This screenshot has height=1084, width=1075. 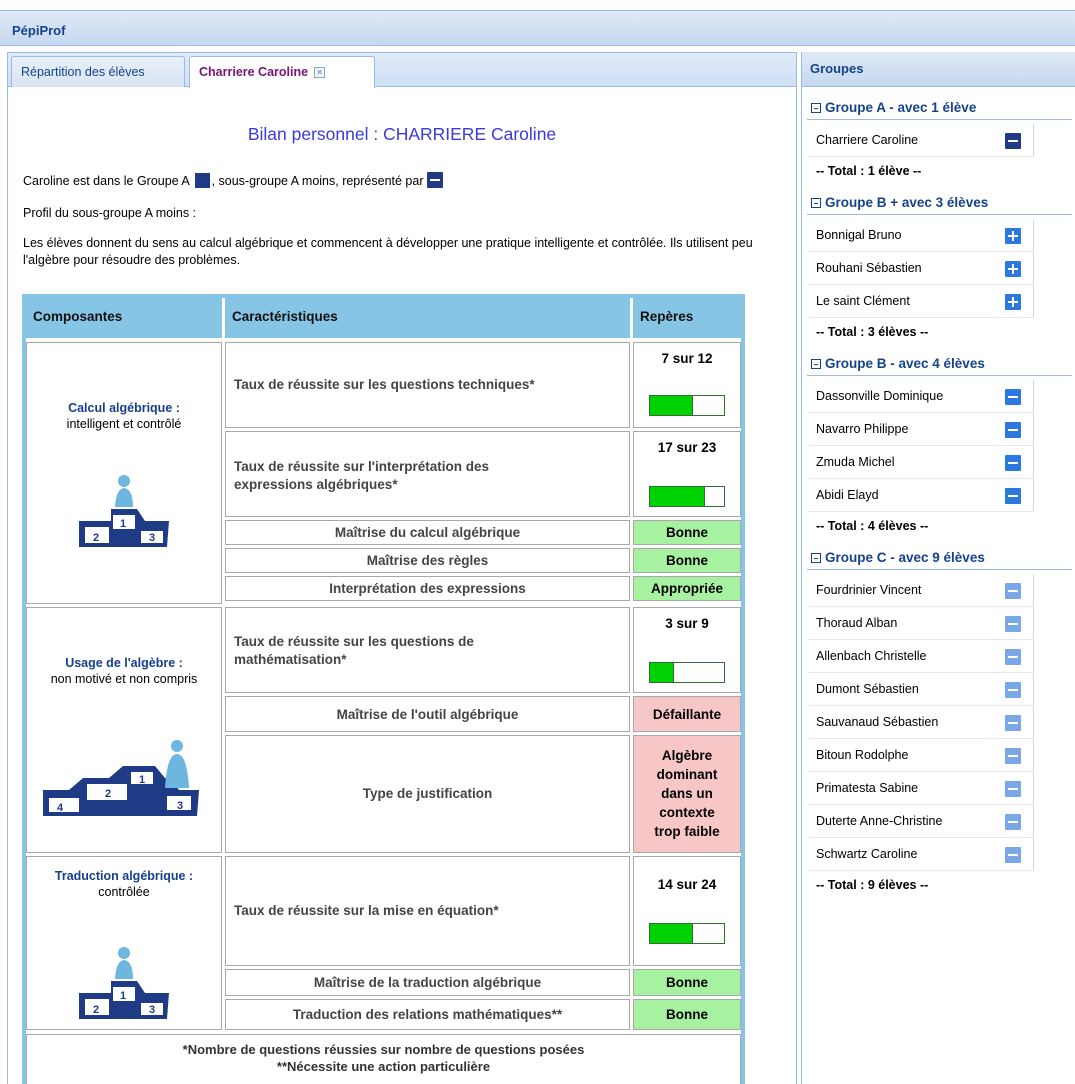 What do you see at coordinates (920, 495) in the screenshot?
I see `group-member: Abidi Elayd` at bounding box center [920, 495].